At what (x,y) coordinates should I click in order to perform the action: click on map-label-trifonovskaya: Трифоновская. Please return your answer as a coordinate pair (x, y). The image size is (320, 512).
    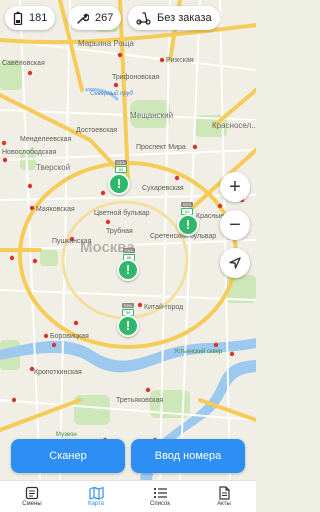
    Looking at the image, I should click on (136, 77).